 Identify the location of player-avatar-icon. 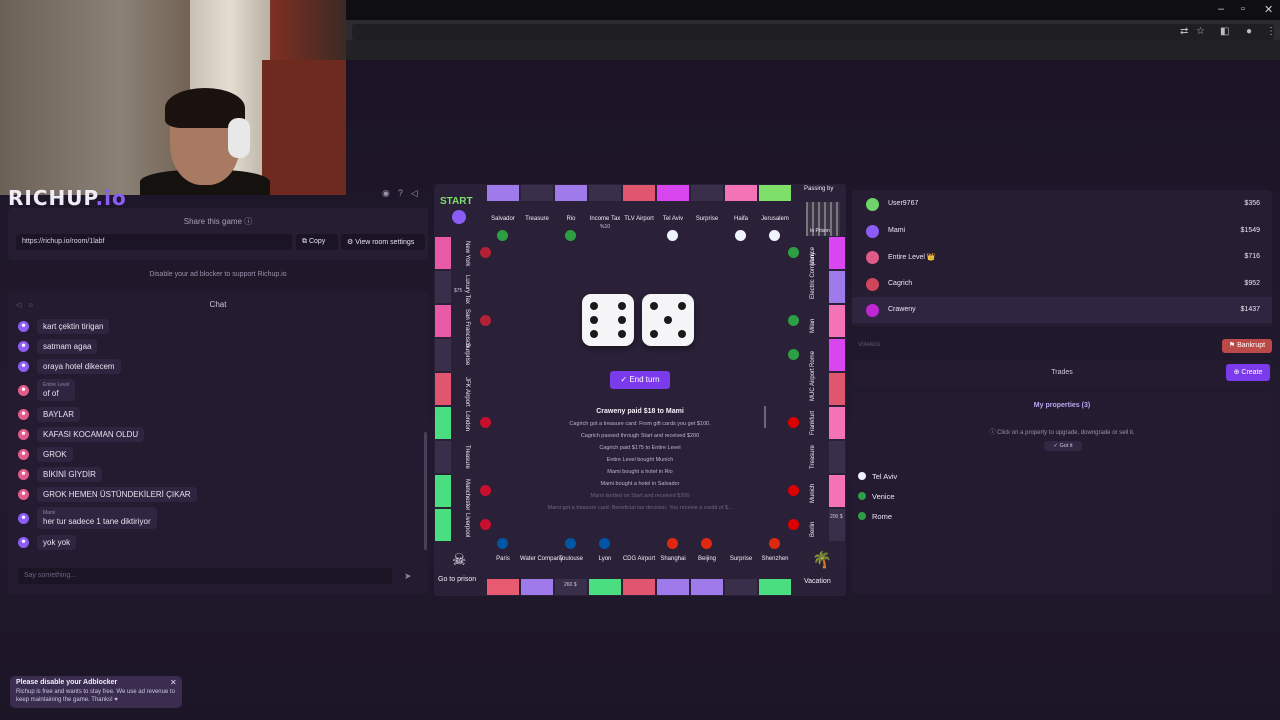
(872, 310).